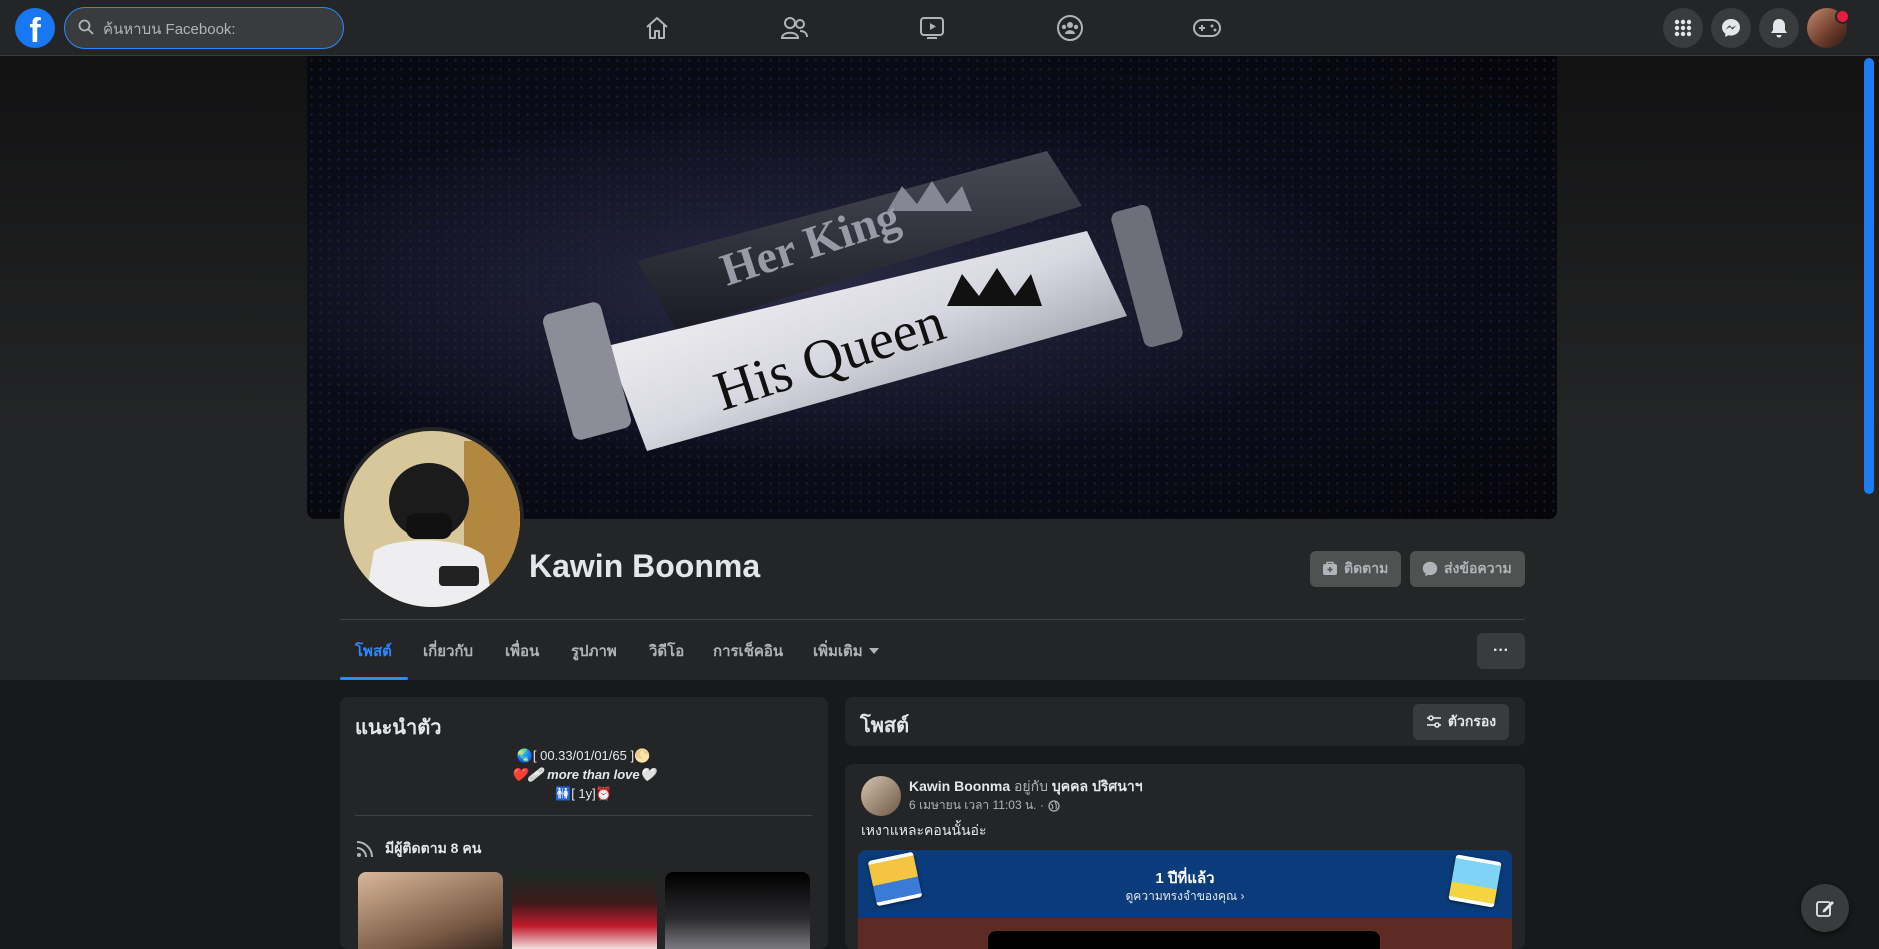  What do you see at coordinates (1031, 786) in the screenshot?
I see `post-with-text: อยู่กับ` at bounding box center [1031, 786].